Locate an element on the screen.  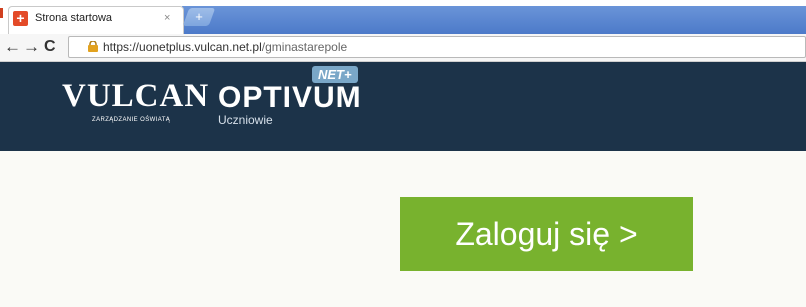
optivum-wordmark: OPTIVUM is located at coordinates (290, 97).